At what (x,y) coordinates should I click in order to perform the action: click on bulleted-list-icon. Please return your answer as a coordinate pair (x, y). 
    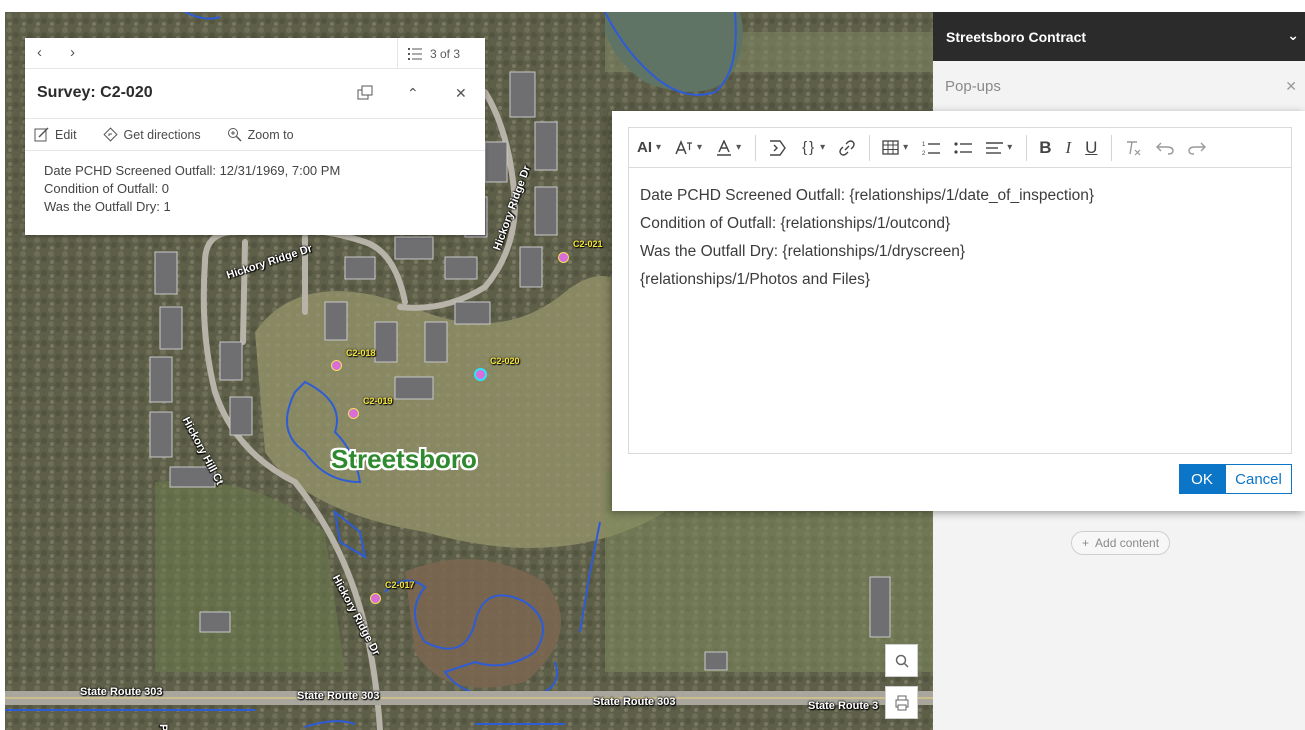
    Looking at the image, I should click on (963, 147).